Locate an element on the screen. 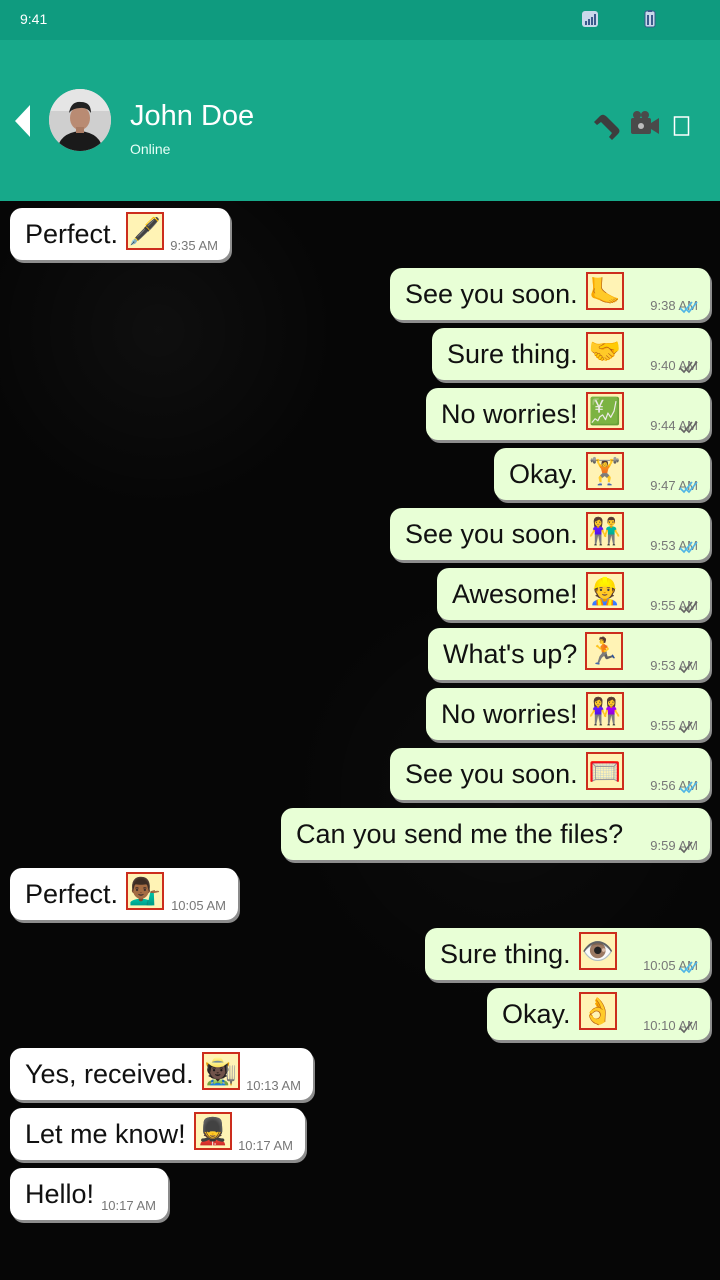 The image size is (720, 1280). outgoing-message: See you soon. 👫 9:53 AM is located at coordinates (550, 534).